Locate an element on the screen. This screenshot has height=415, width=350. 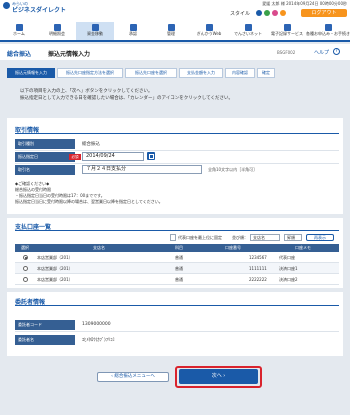
nav-home: ホーム is located at coordinates (19, 32).